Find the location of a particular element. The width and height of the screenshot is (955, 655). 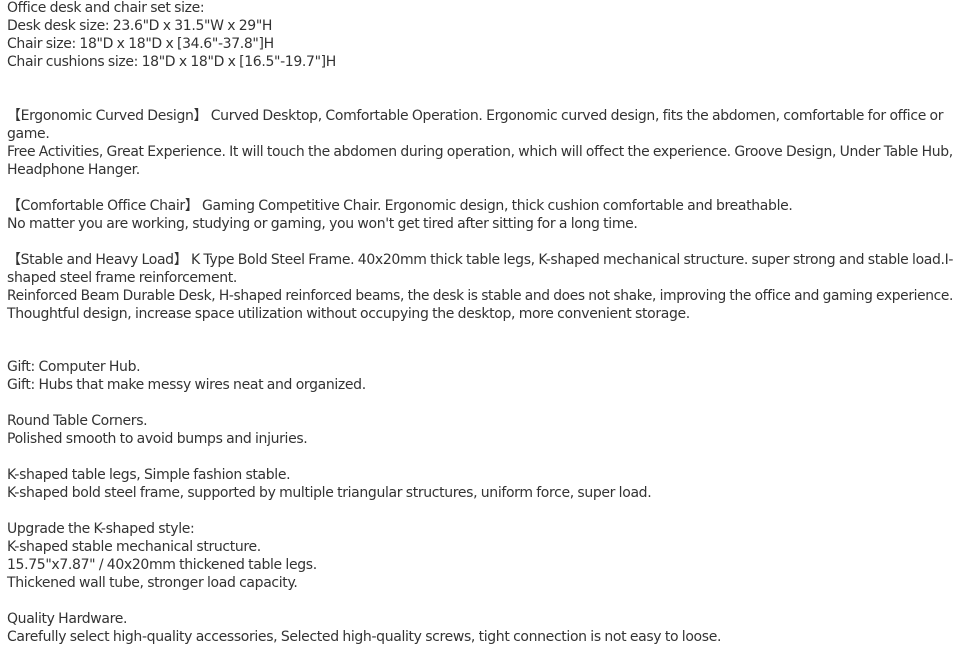

chair-size-line: Chair size: 18"D x 18"D x [34.6"-37.8"]H is located at coordinates (140, 44).